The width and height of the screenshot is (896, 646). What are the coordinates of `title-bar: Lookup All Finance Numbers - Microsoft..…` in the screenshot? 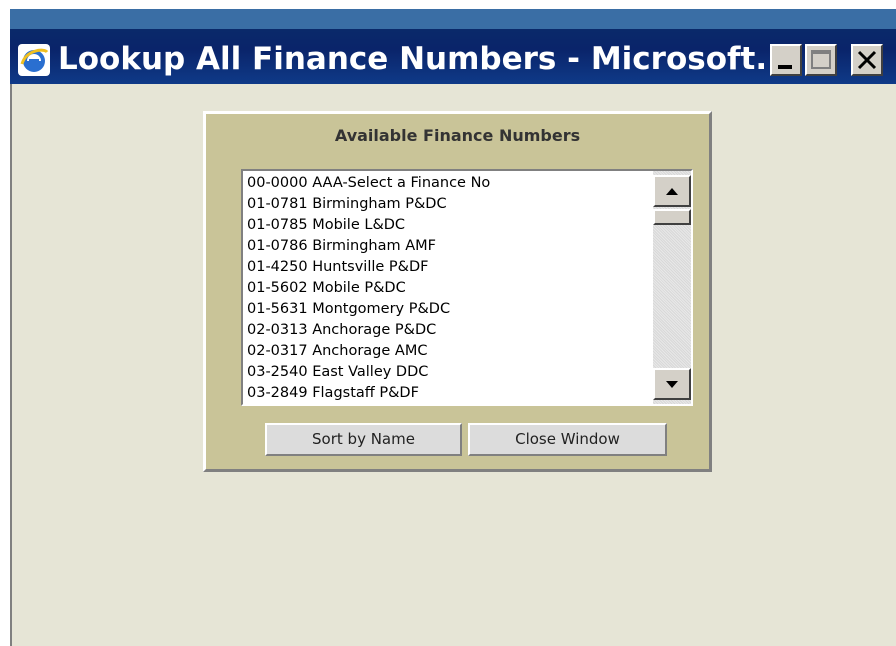 It's located at (453, 46).